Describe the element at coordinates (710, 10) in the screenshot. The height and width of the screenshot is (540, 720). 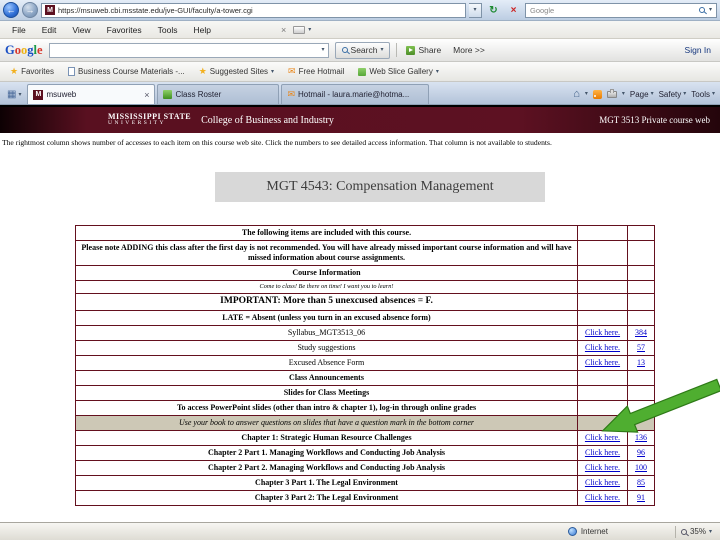
I see `search-dropdown-icon: ▾` at that location.